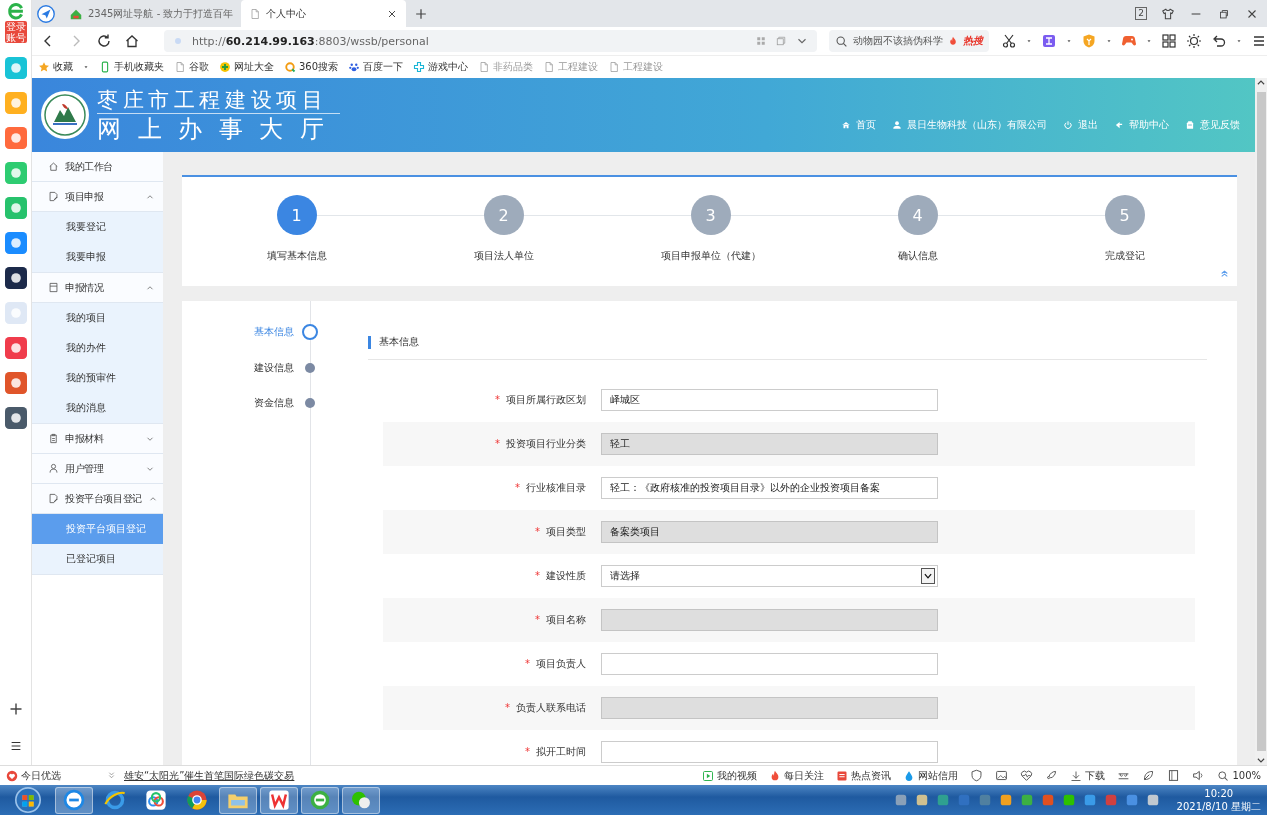  What do you see at coordinates (769, 400) in the screenshot?
I see `text-field: 峄城区` at bounding box center [769, 400].